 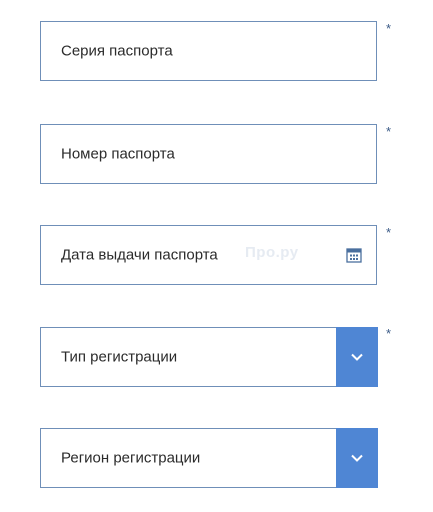 I want to click on passport-number-required-mark: *, so click(x=389, y=131).